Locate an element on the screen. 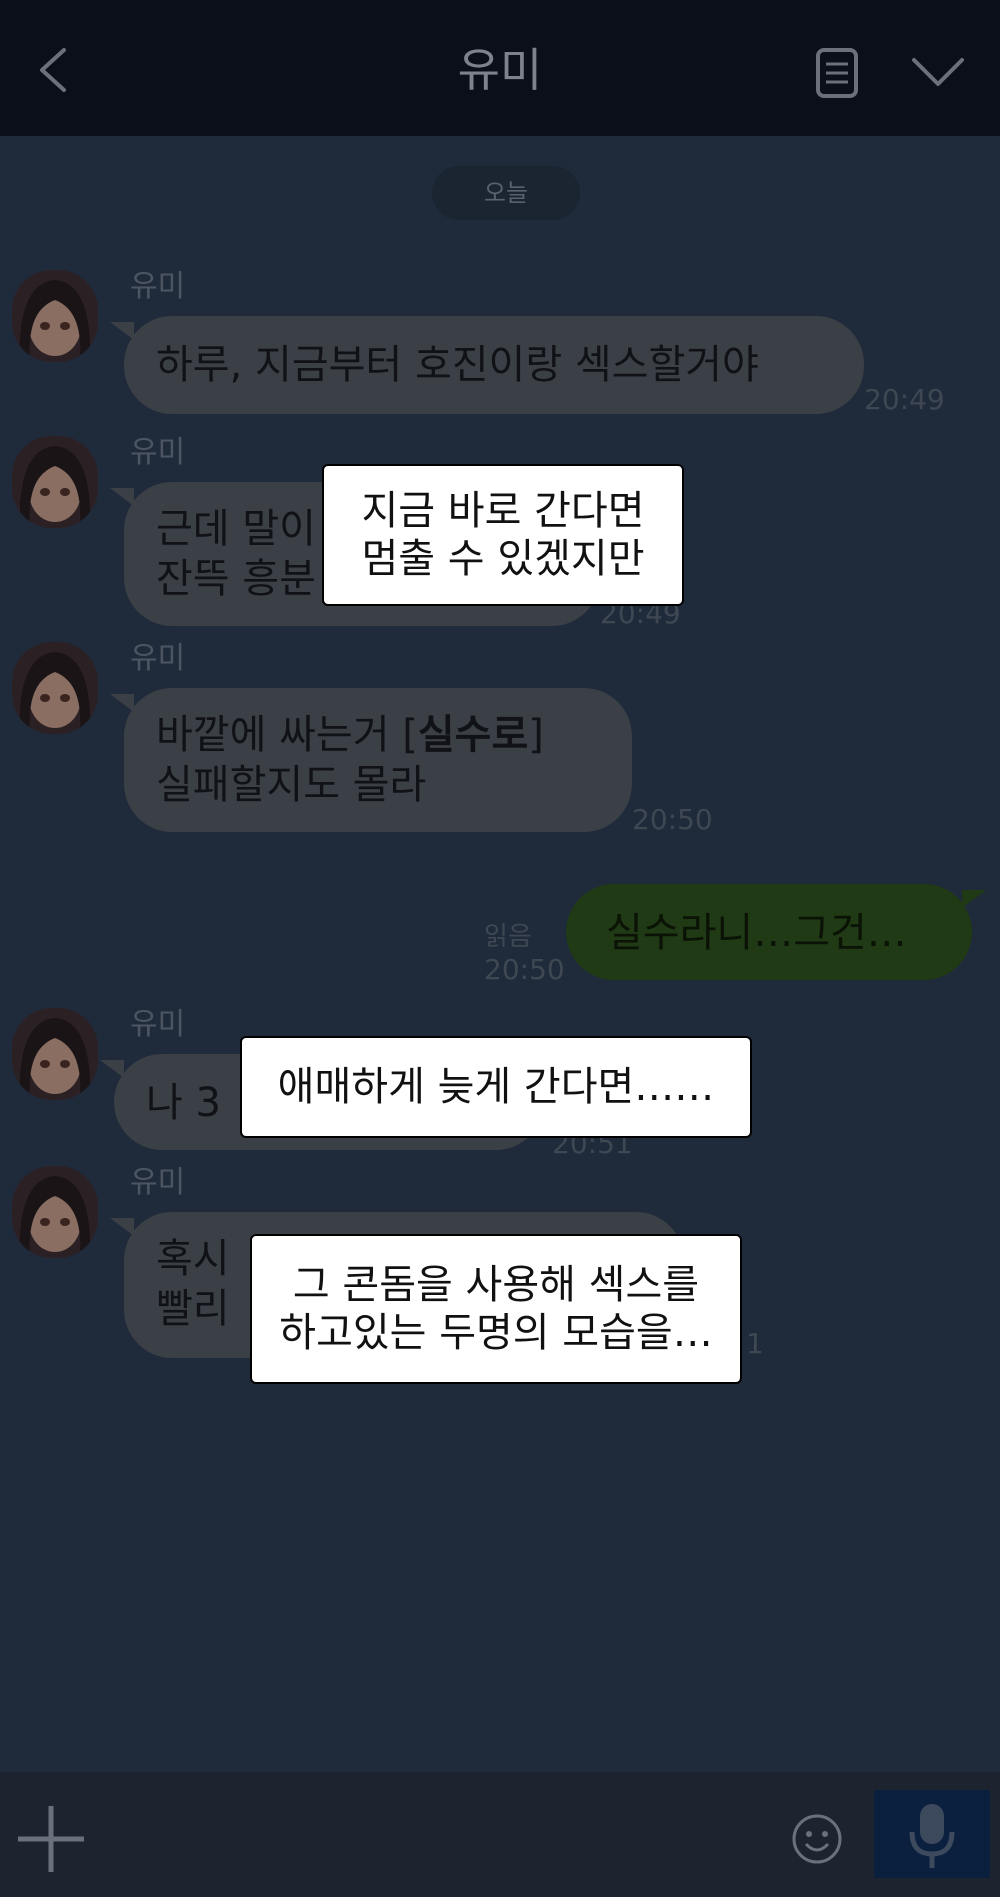 The width and height of the screenshot is (1000, 1897). caption-box: 지금 바로 간다면 멈출 수 있겠지만 is located at coordinates (503, 535).